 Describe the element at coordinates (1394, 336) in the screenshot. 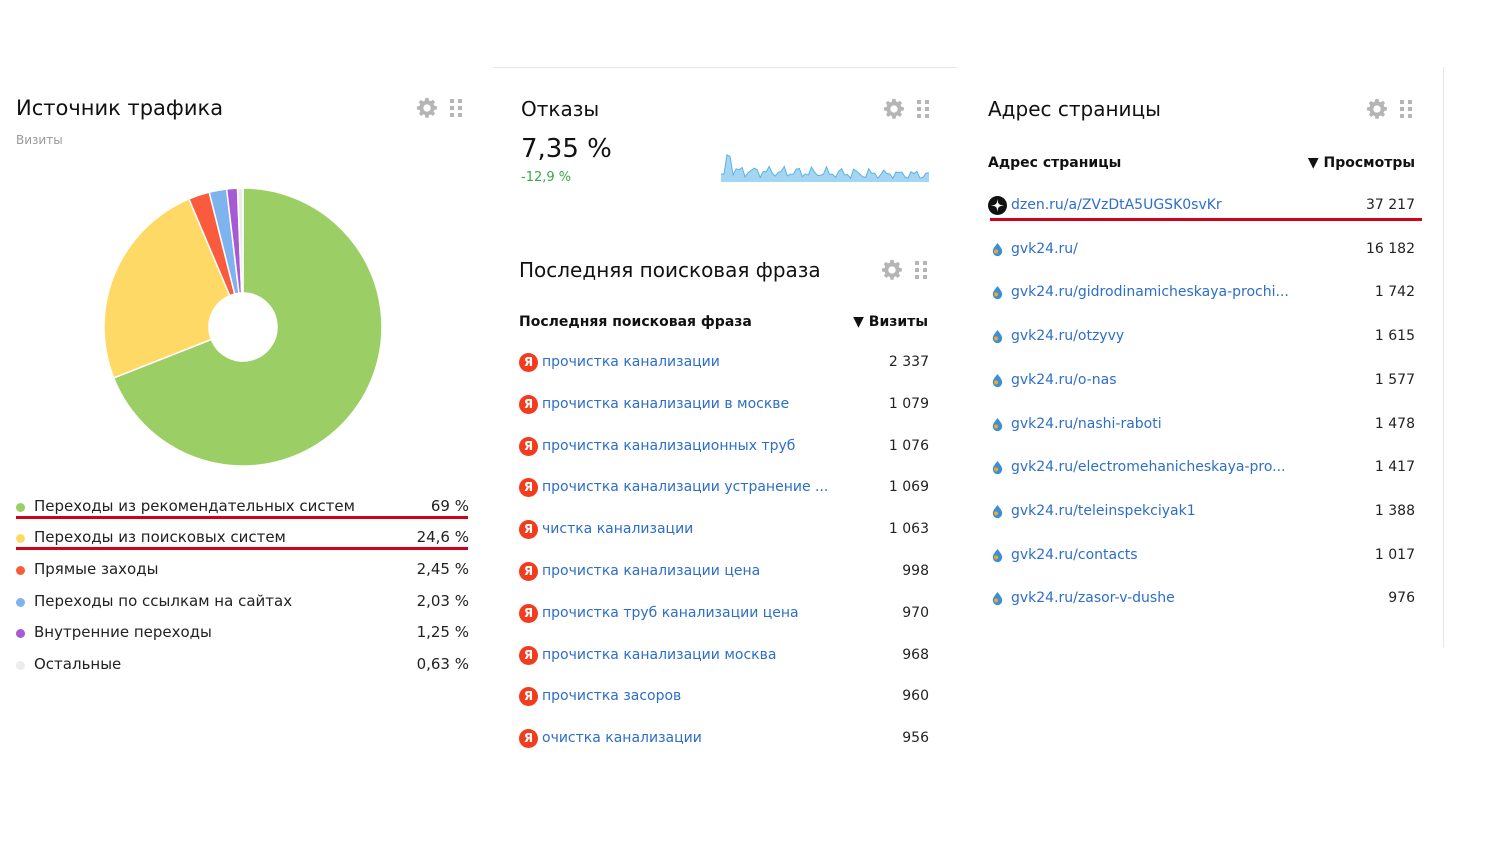

I see `page-address-views: 1 615` at that location.